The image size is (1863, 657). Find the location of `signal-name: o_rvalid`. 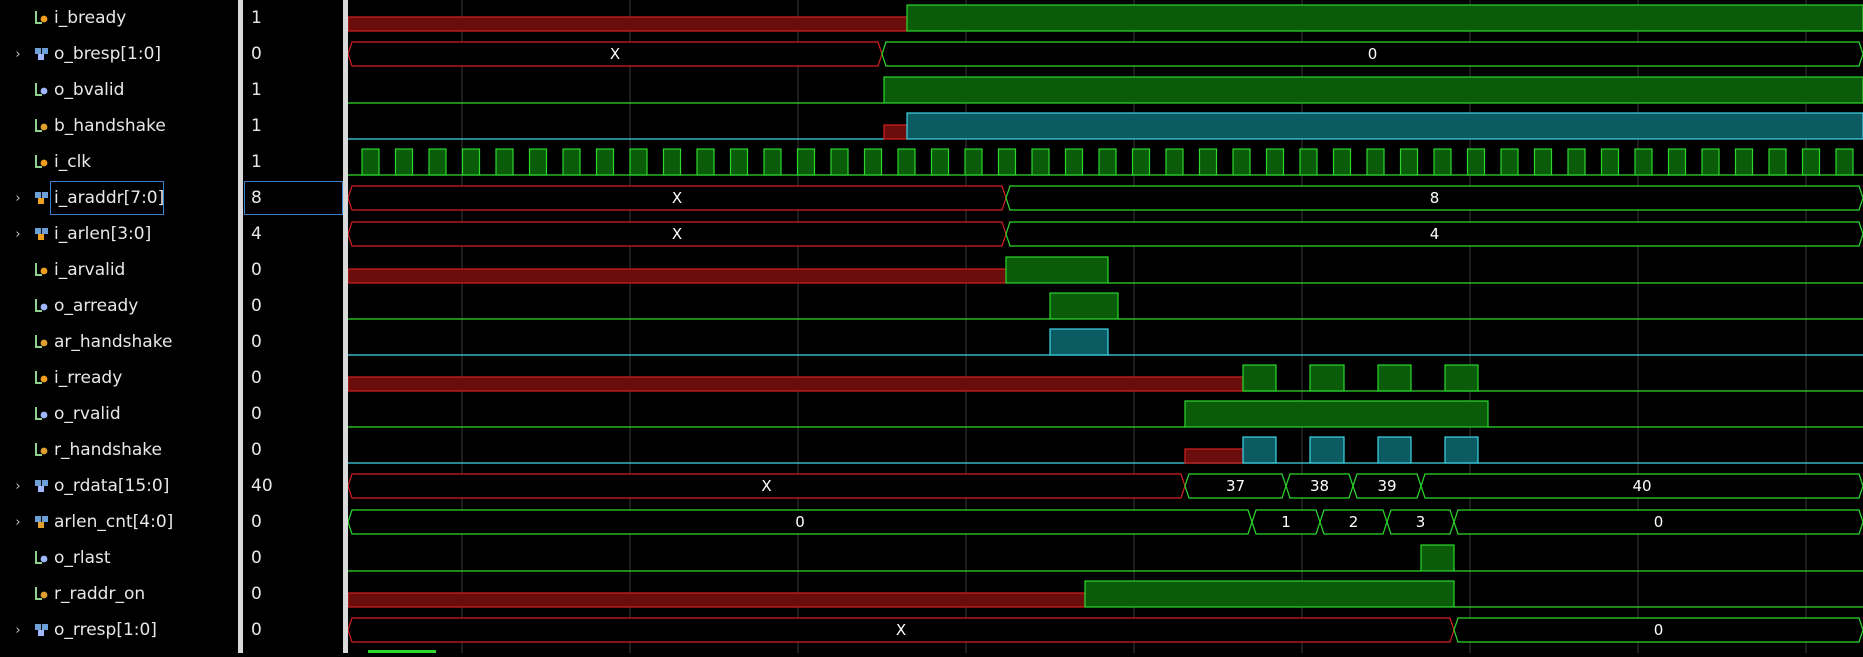

signal-name: o_rvalid is located at coordinates (87, 414).